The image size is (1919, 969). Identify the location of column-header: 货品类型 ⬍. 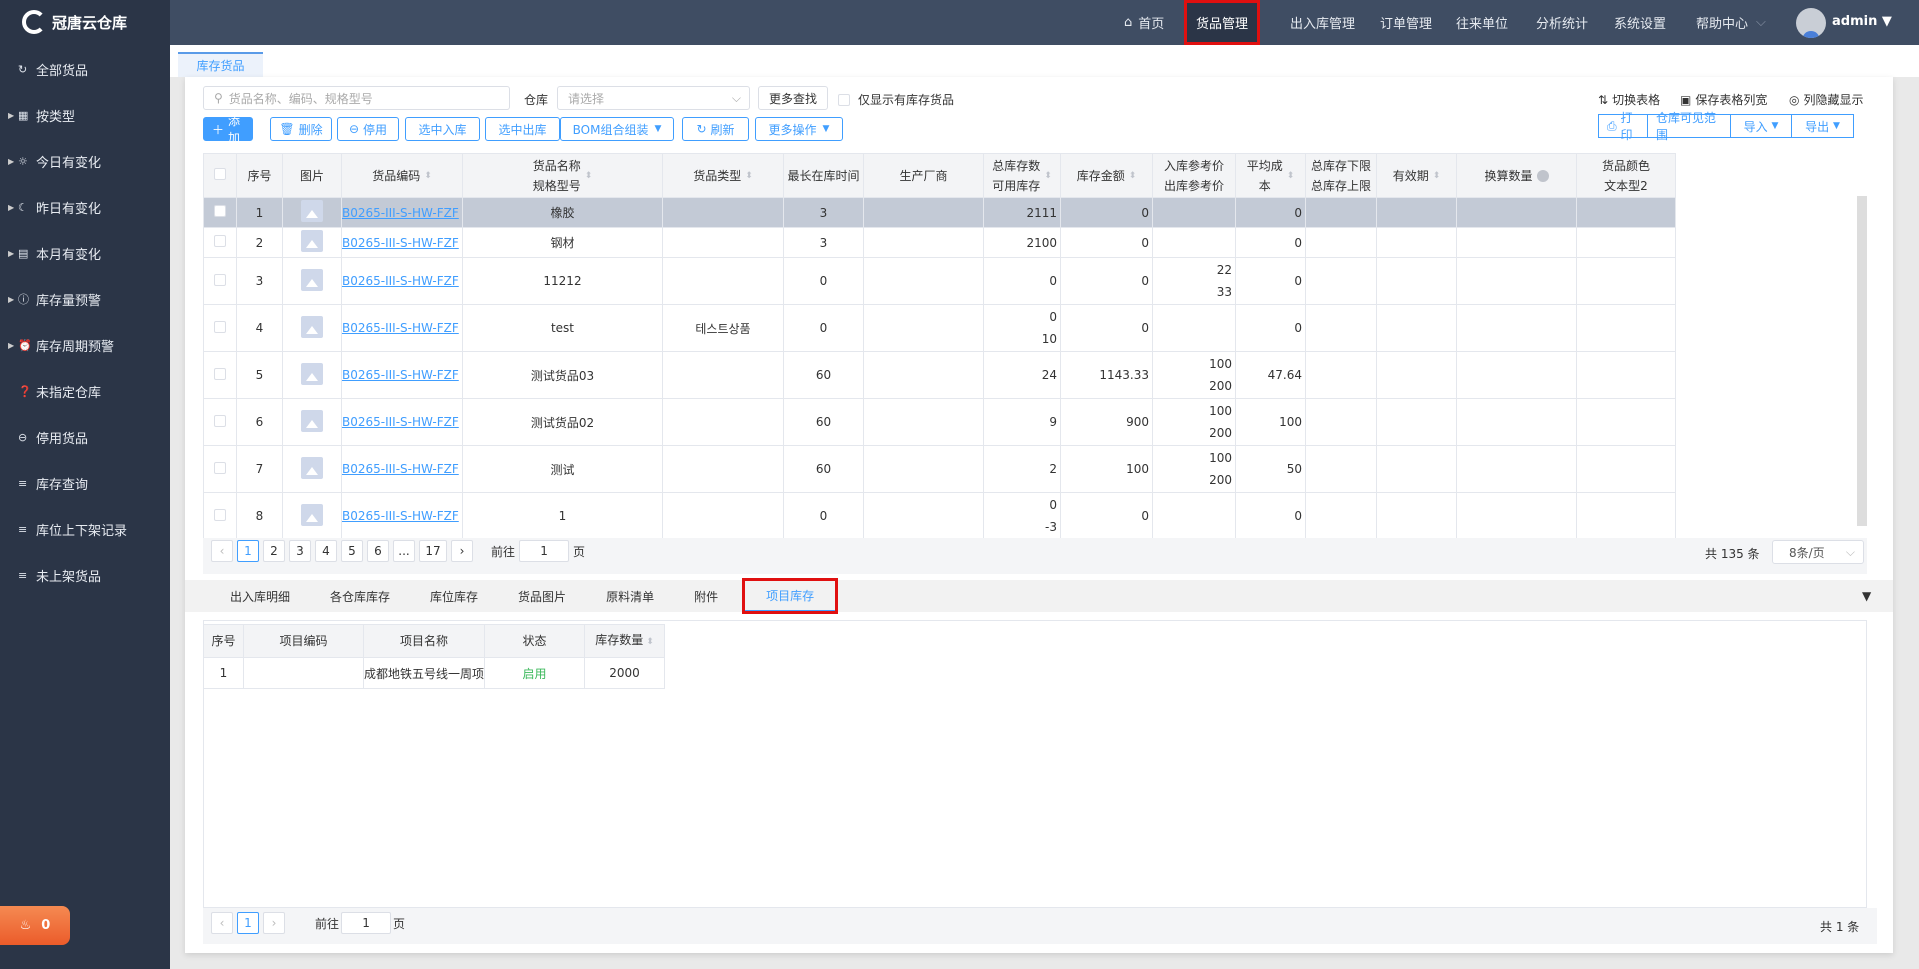
(723, 175).